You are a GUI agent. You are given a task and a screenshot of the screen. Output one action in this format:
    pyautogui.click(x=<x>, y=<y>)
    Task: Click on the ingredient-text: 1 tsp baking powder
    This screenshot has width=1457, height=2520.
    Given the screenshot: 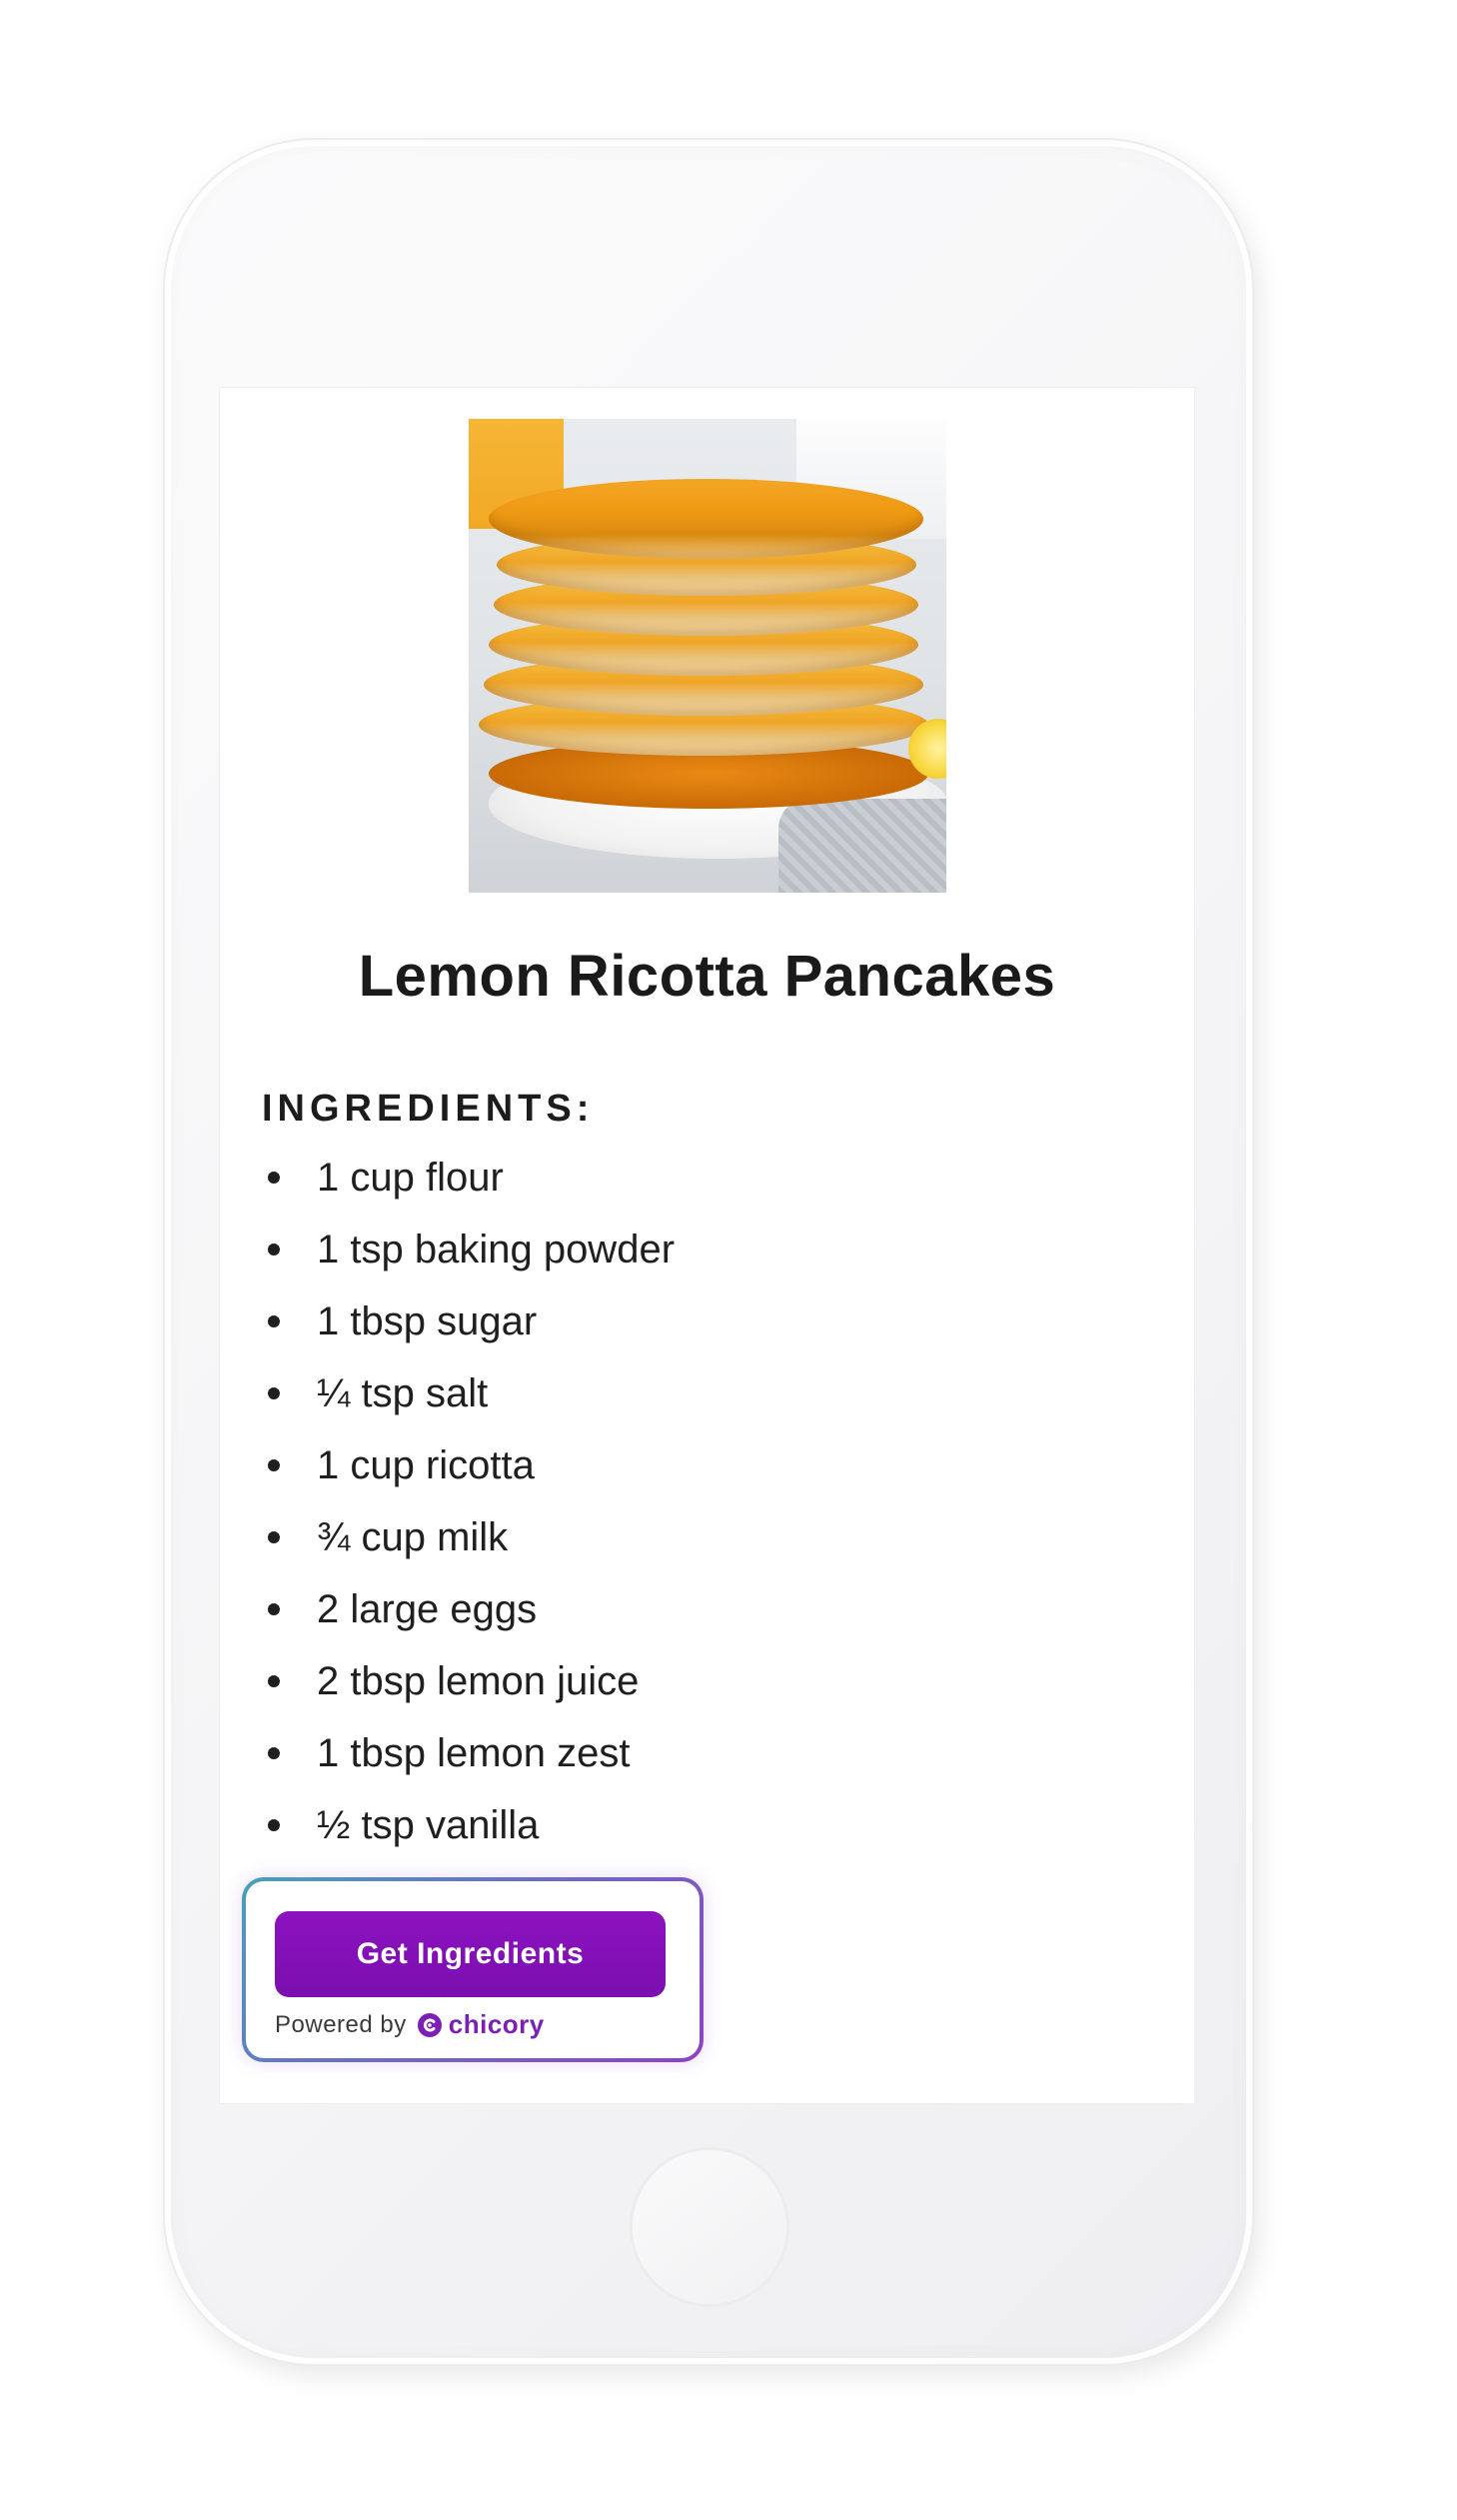 What is the action you would take?
    pyautogui.click(x=496, y=1249)
    